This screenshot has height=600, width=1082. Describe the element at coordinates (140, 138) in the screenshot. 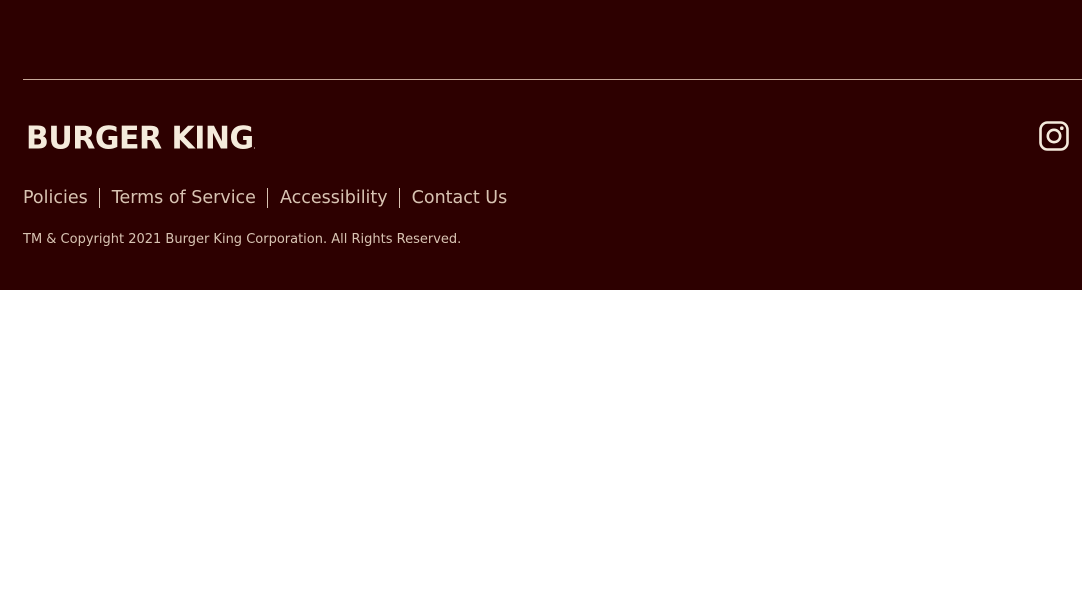

I see `logo-text: BURGER KING` at that location.